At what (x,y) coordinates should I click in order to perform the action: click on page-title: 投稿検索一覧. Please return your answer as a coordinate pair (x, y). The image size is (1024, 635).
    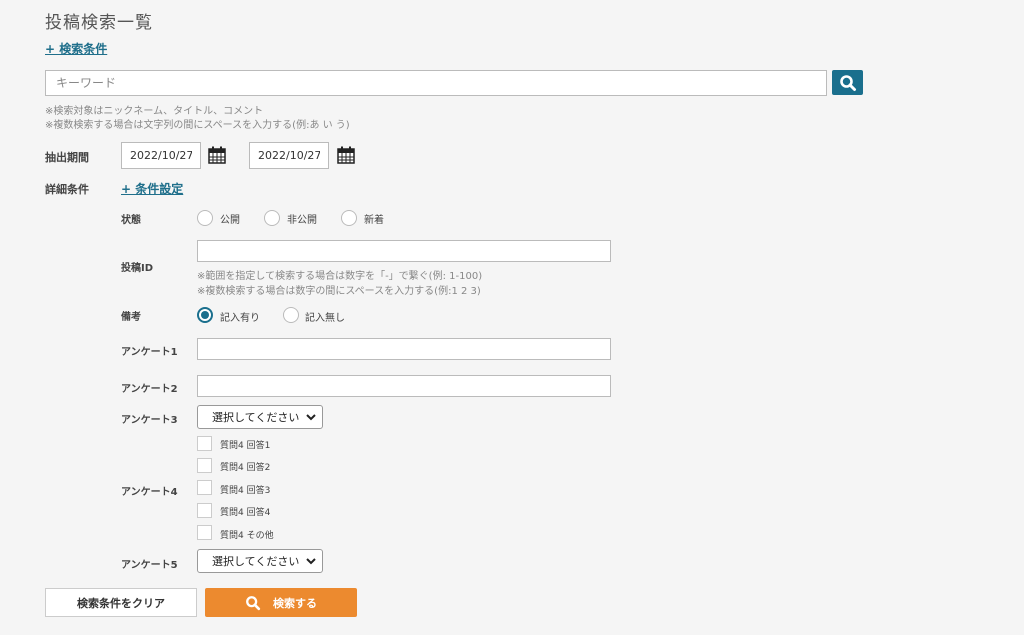
    Looking at the image, I should click on (99, 23).